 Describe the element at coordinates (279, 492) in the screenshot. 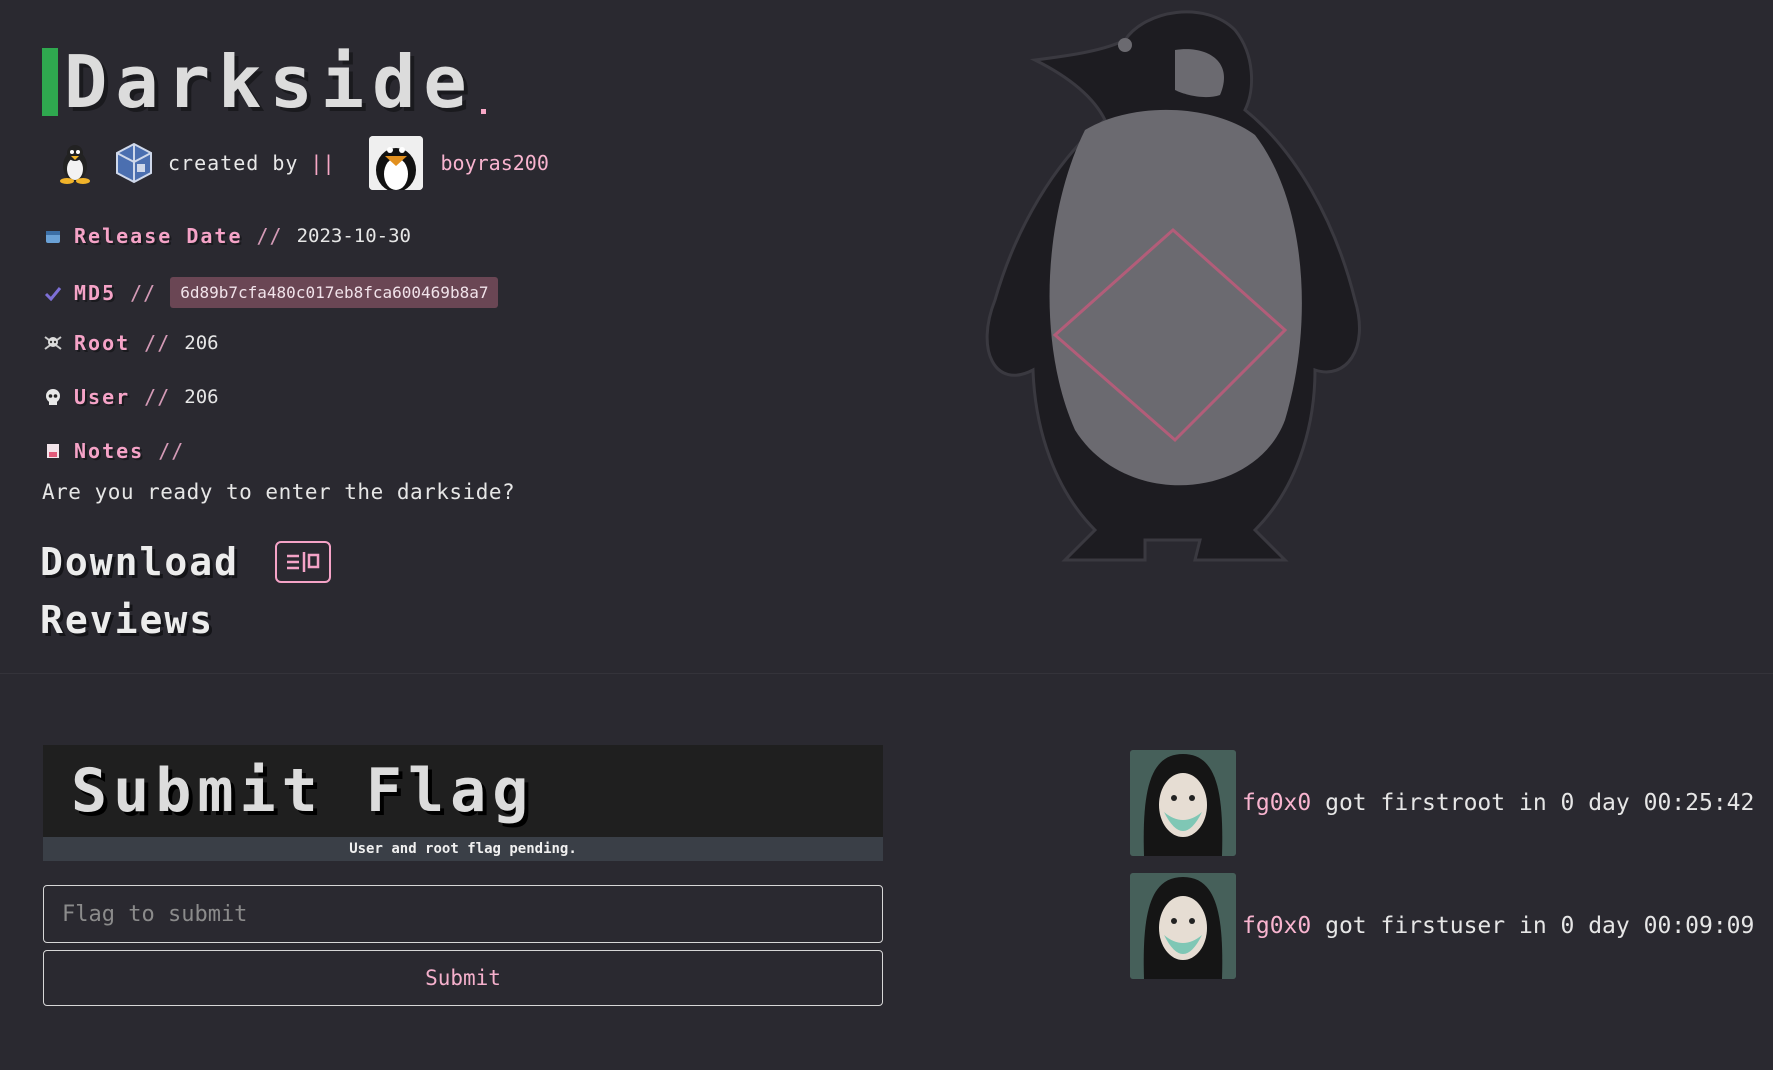

I see `notes-text: Are you ready to enter the darkside?` at that location.